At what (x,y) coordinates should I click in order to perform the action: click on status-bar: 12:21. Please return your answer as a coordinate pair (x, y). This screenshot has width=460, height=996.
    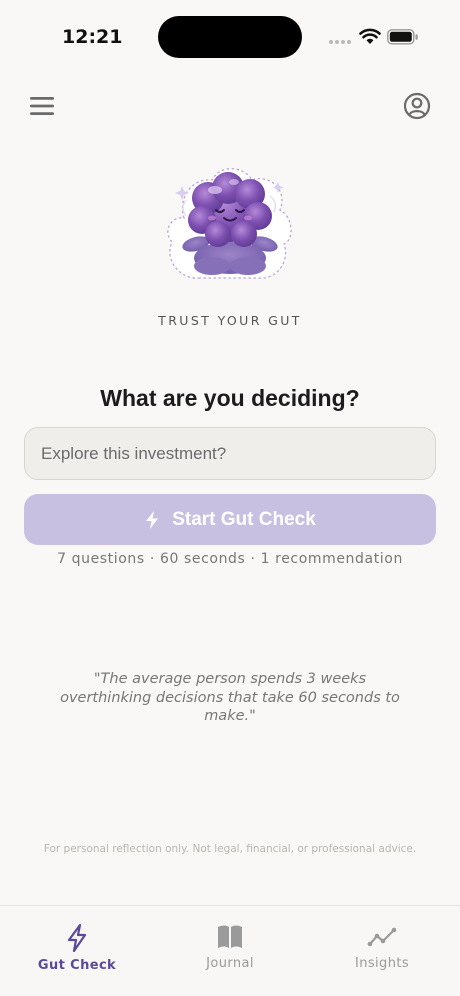
    Looking at the image, I should click on (230, 37).